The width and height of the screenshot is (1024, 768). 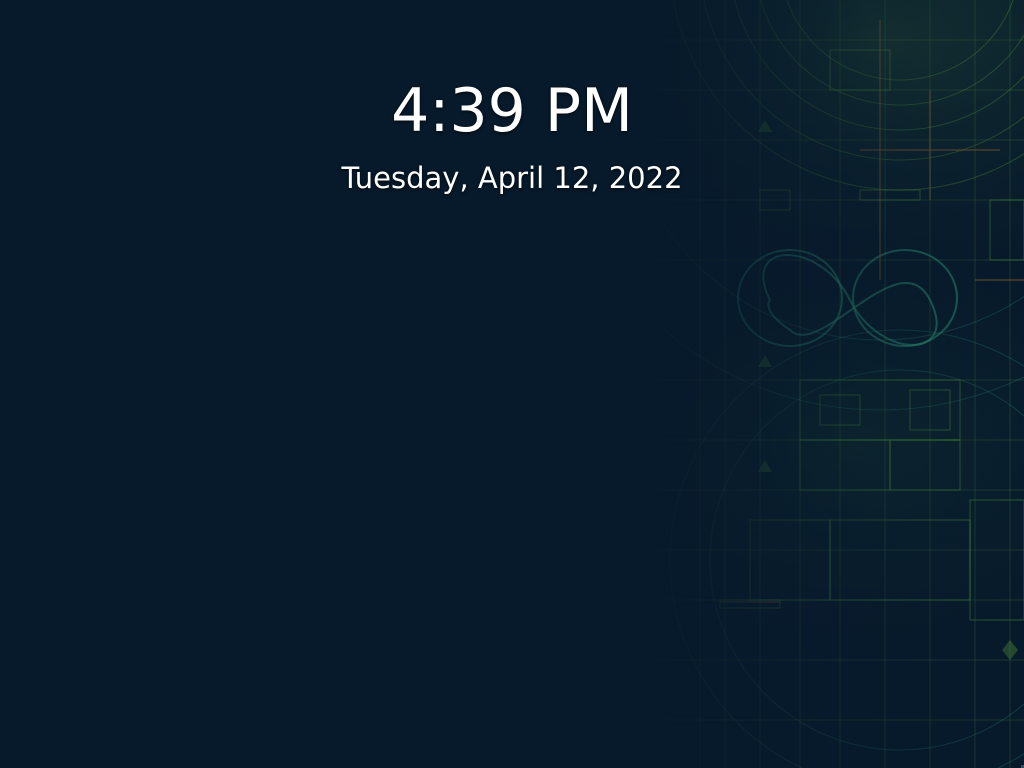 I want to click on clock-date: Tuesday, April 12, 2022, so click(x=512, y=178).